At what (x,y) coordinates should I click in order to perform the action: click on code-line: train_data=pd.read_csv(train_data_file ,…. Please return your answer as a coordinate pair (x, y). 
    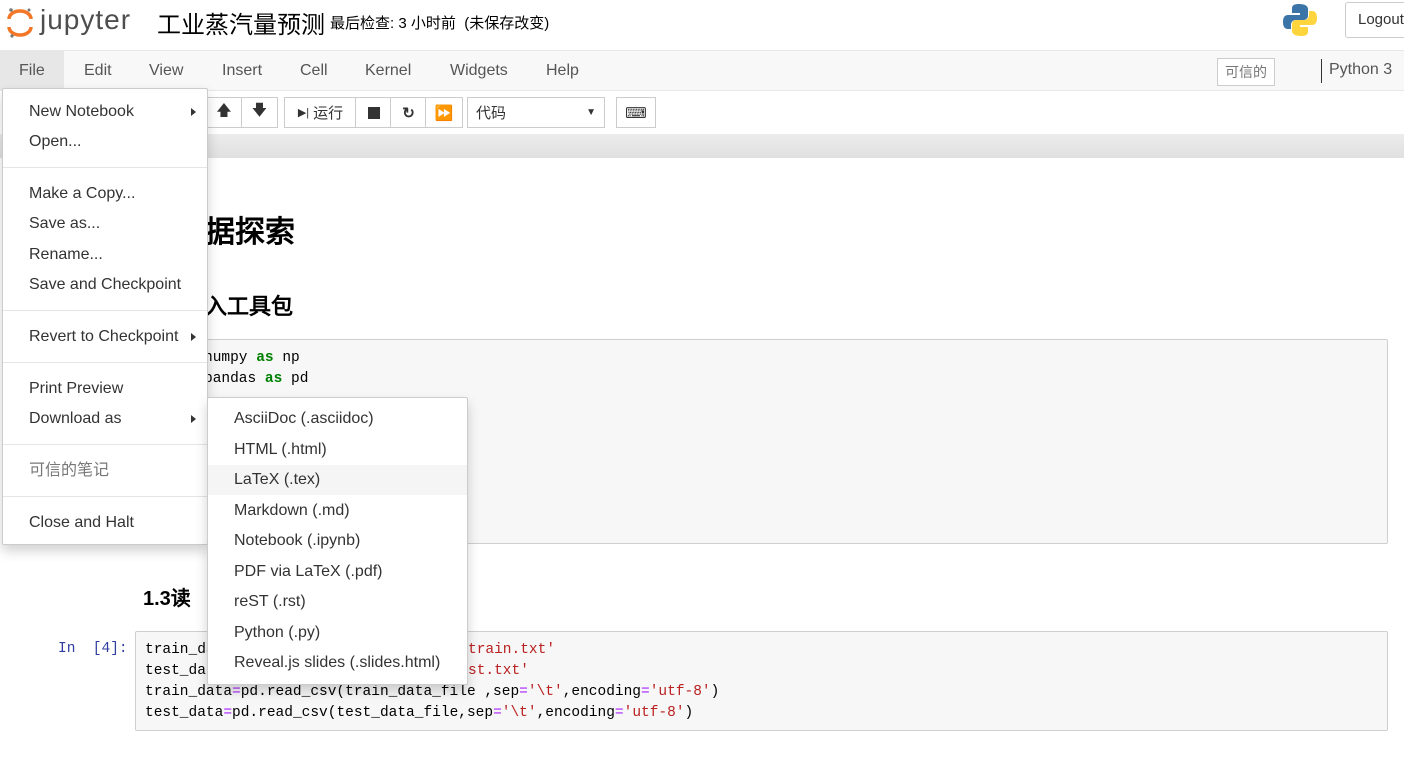
    Looking at the image, I should click on (432, 692).